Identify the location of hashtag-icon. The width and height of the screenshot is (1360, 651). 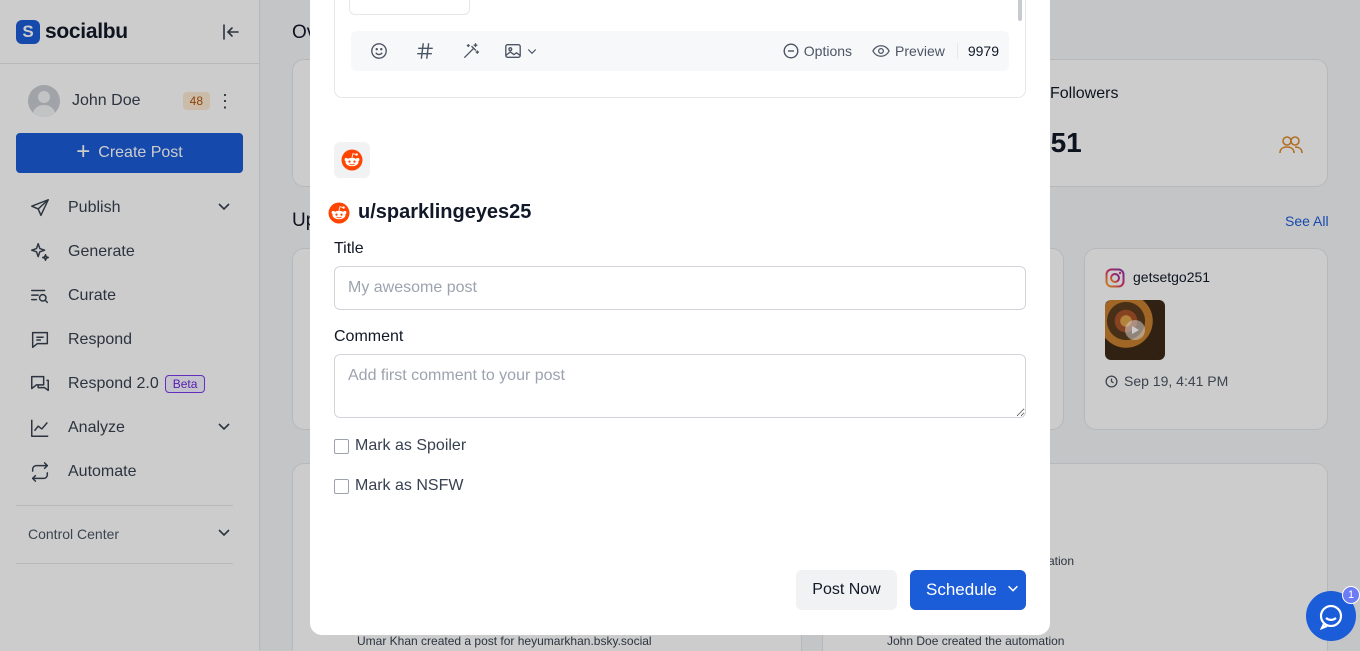
(425, 51).